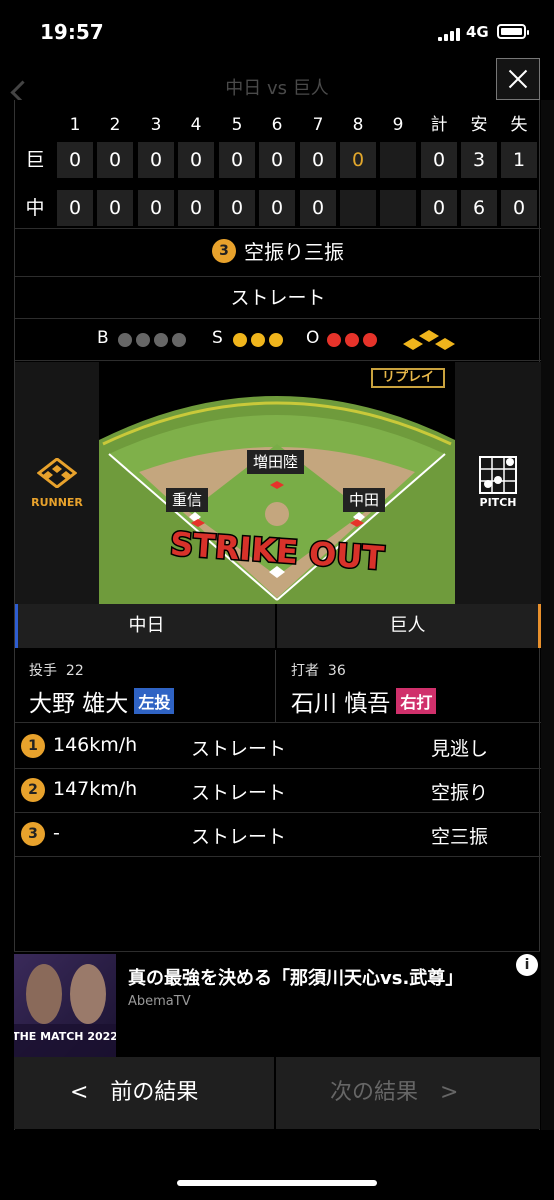  I want to click on svg-text: THE MATCH 2022, so click(65, 1036).